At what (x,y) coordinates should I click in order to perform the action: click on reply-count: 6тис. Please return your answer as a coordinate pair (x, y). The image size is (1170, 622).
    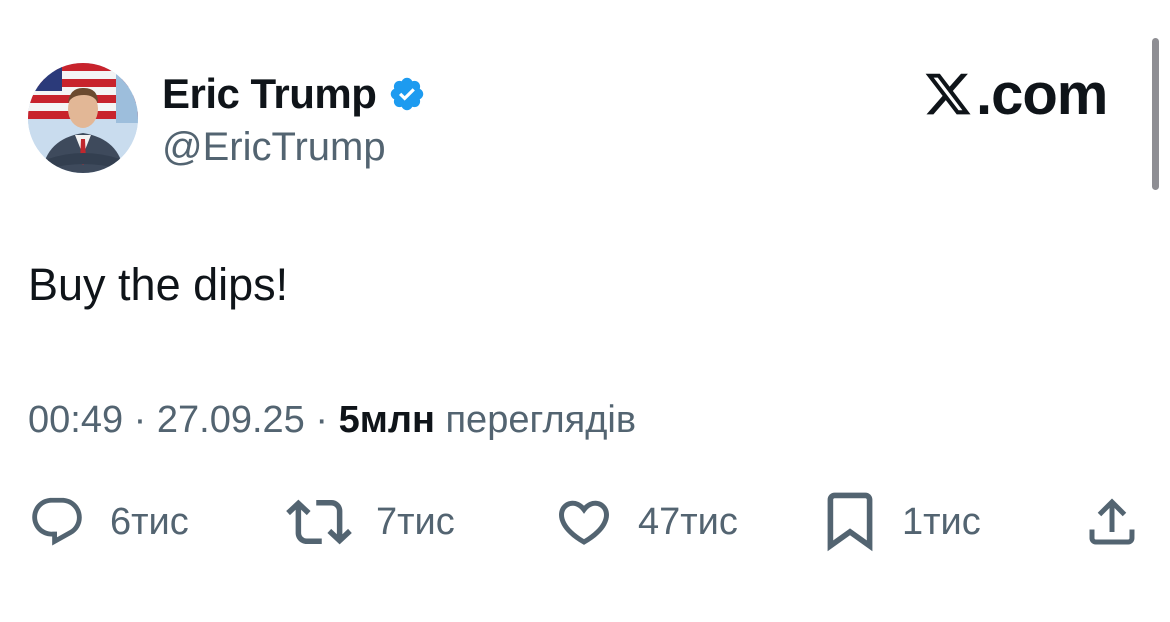
    Looking at the image, I should click on (149, 521).